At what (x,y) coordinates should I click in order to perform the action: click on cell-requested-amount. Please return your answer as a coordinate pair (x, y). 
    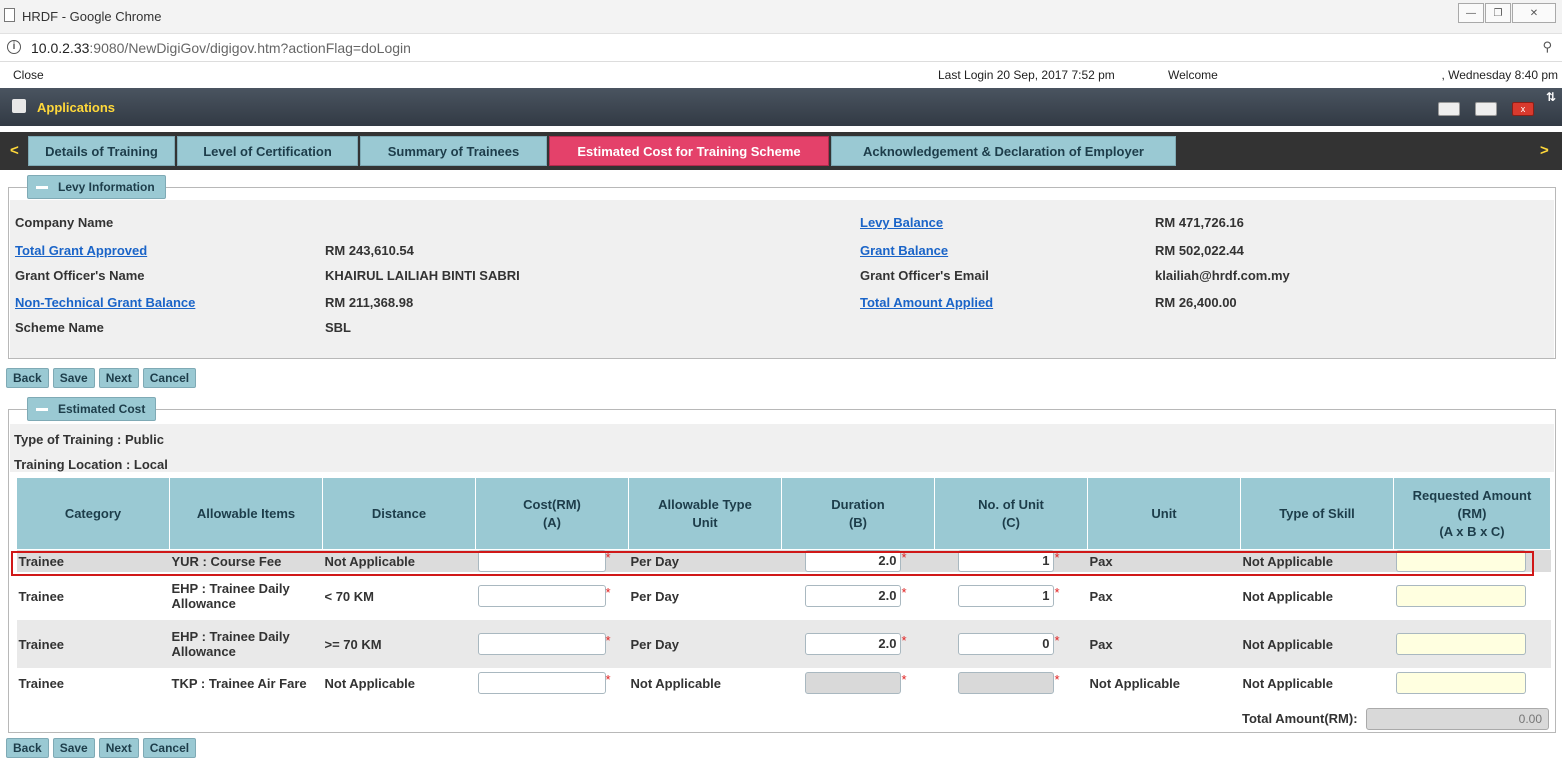
    Looking at the image, I should click on (1472, 683).